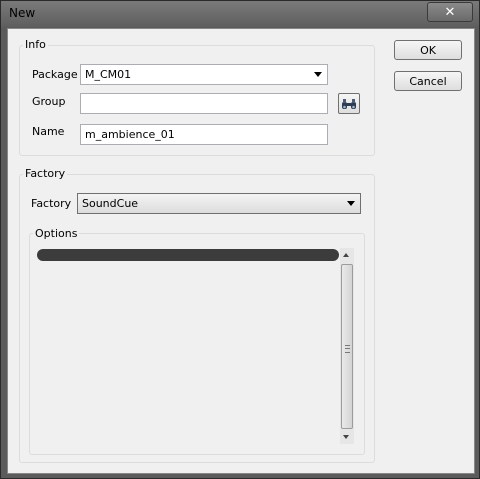 The image size is (480, 479). What do you see at coordinates (55, 74) in the screenshot?
I see `package-label: Package` at bounding box center [55, 74].